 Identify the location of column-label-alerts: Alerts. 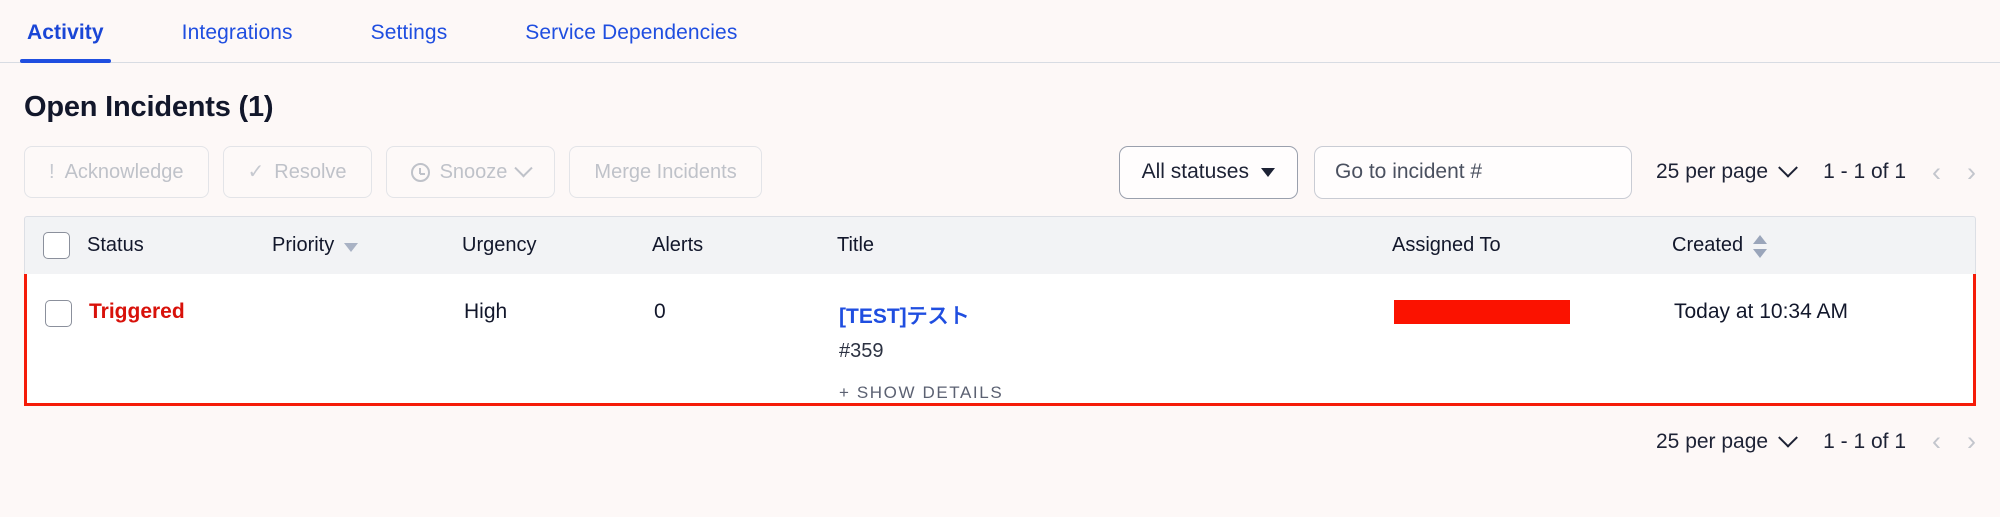
(678, 245).